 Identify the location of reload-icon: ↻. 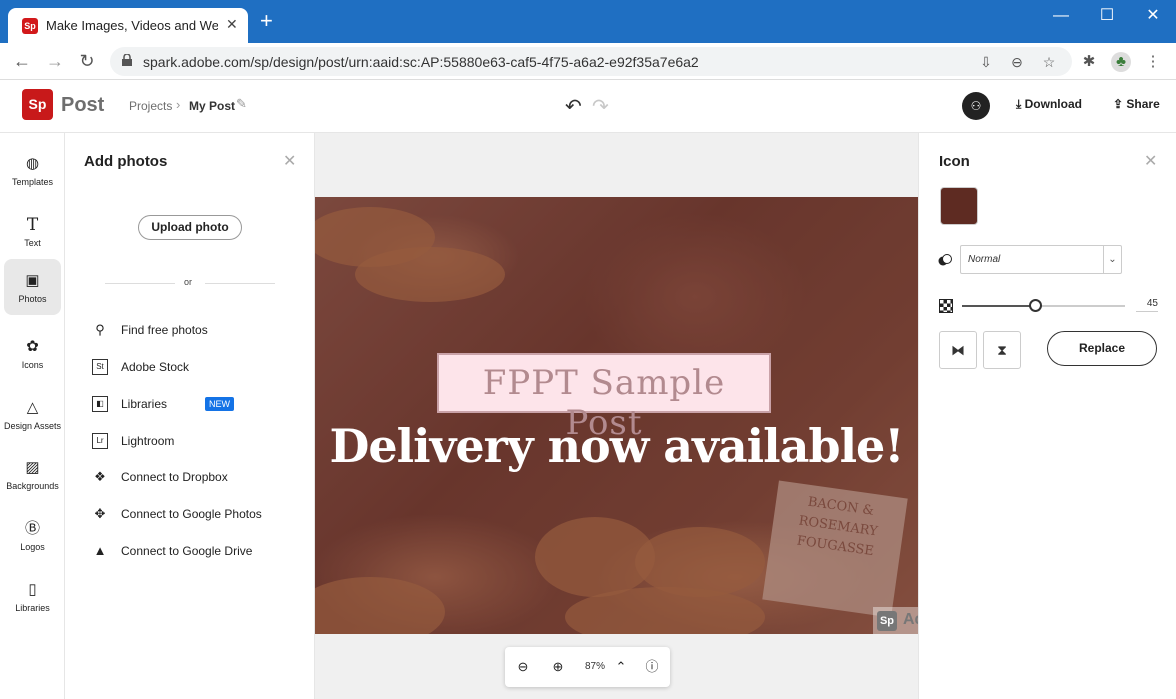
(87, 61).